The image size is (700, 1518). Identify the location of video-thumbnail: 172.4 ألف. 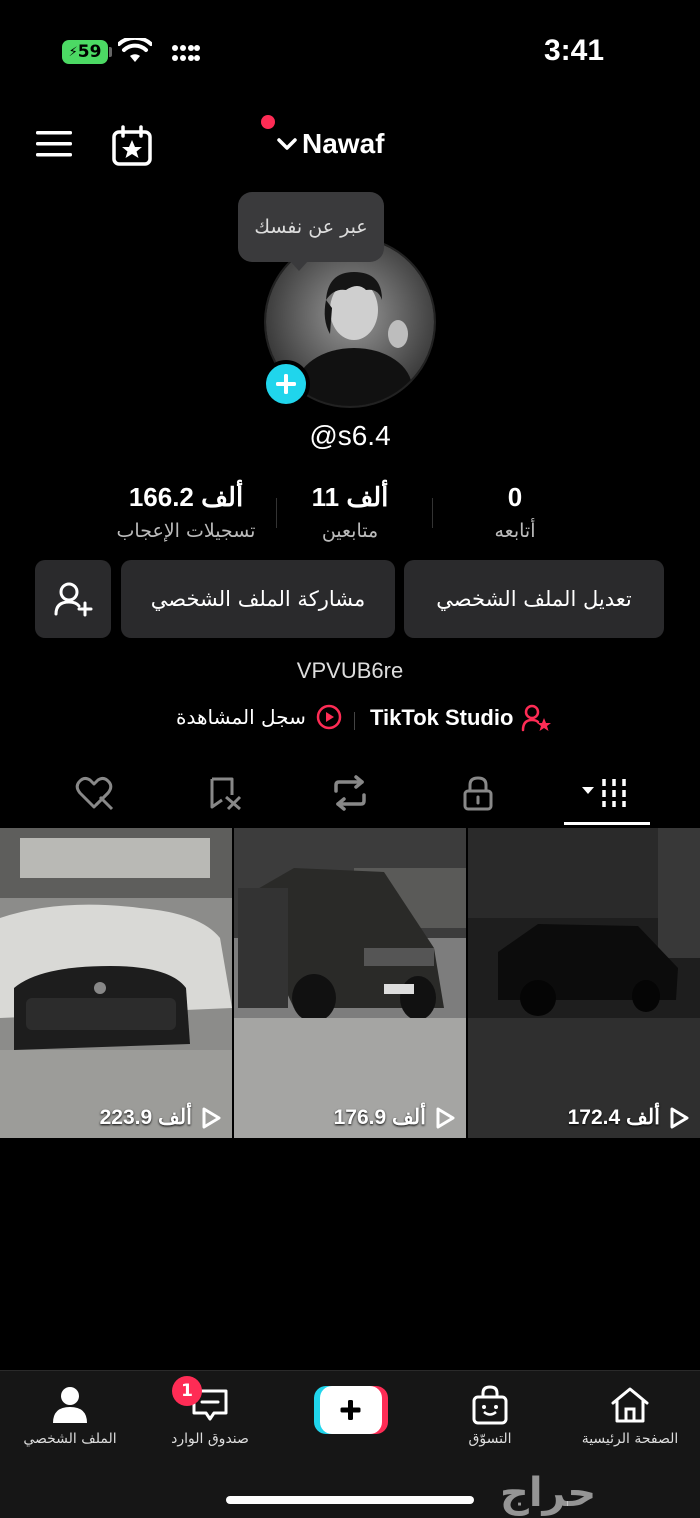
(584, 983).